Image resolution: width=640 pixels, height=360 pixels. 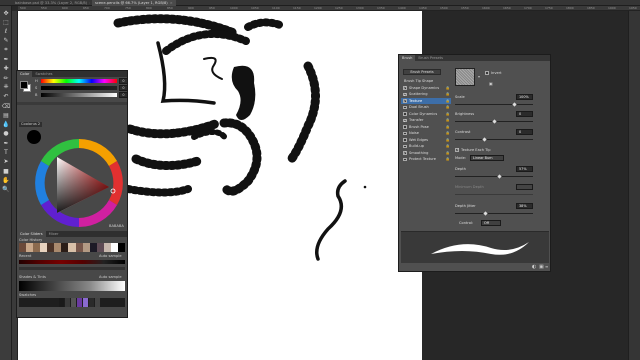 I want to click on texture-each-tip-checkbox: ✓, so click(x=457, y=150).